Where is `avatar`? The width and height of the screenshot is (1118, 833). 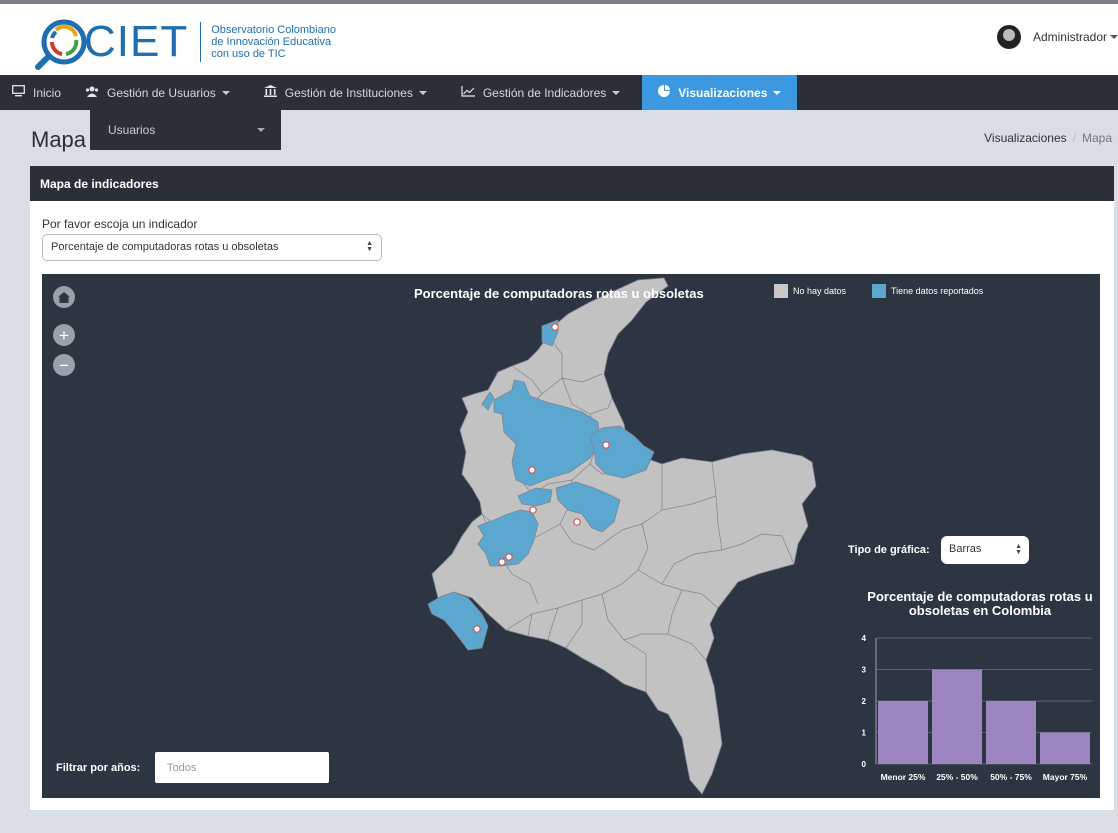
avatar is located at coordinates (1008, 37).